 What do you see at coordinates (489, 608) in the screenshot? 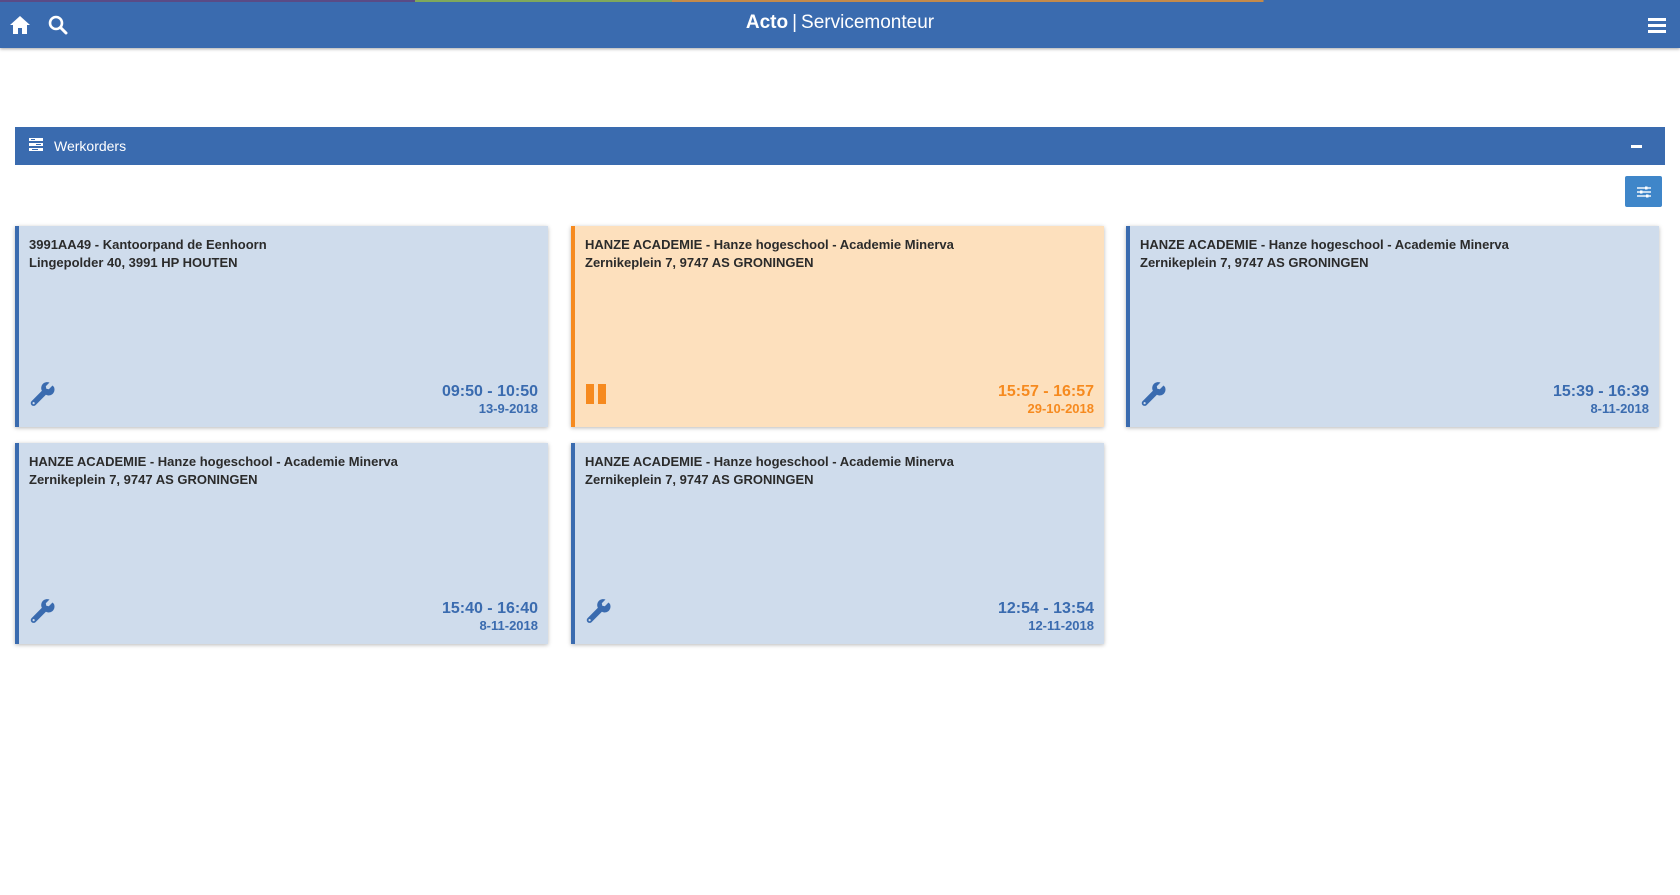
I see `workorder-time: 15:40 - 16:40` at bounding box center [489, 608].